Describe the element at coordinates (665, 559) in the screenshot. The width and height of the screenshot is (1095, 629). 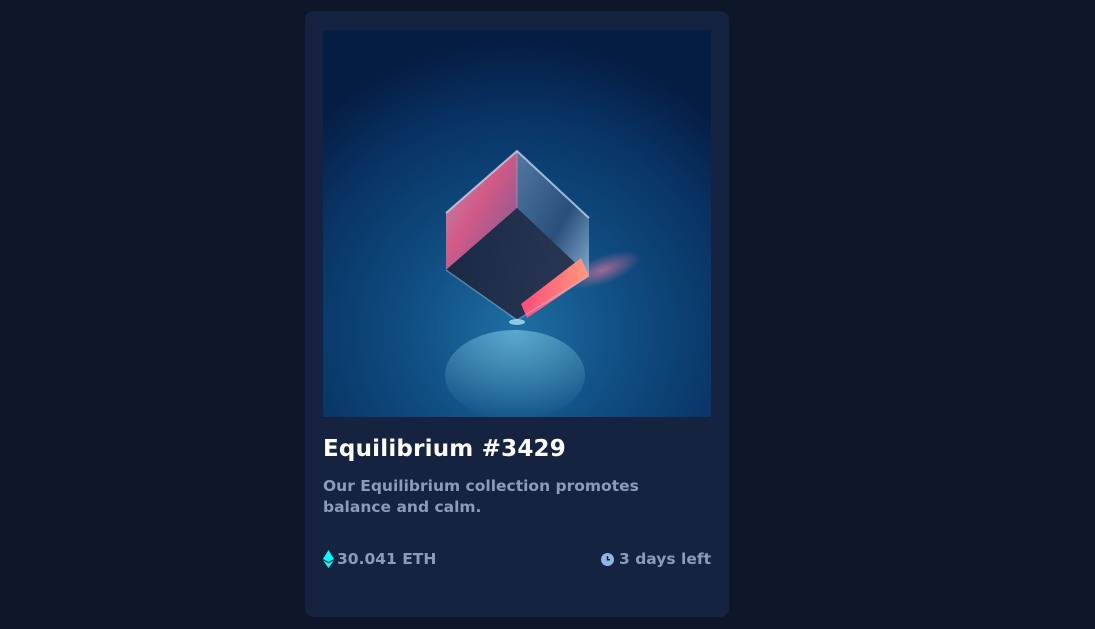
I see `time-left-value: 3 days left` at that location.